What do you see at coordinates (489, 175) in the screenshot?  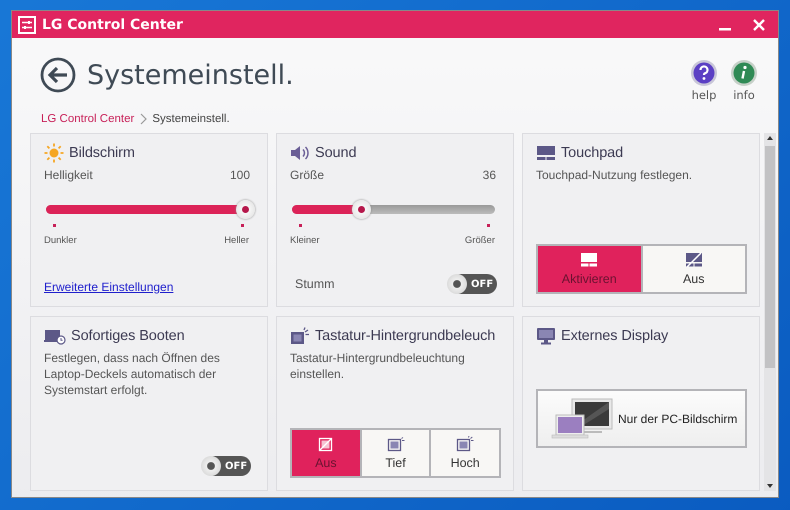 I see `setting-value: 36` at bounding box center [489, 175].